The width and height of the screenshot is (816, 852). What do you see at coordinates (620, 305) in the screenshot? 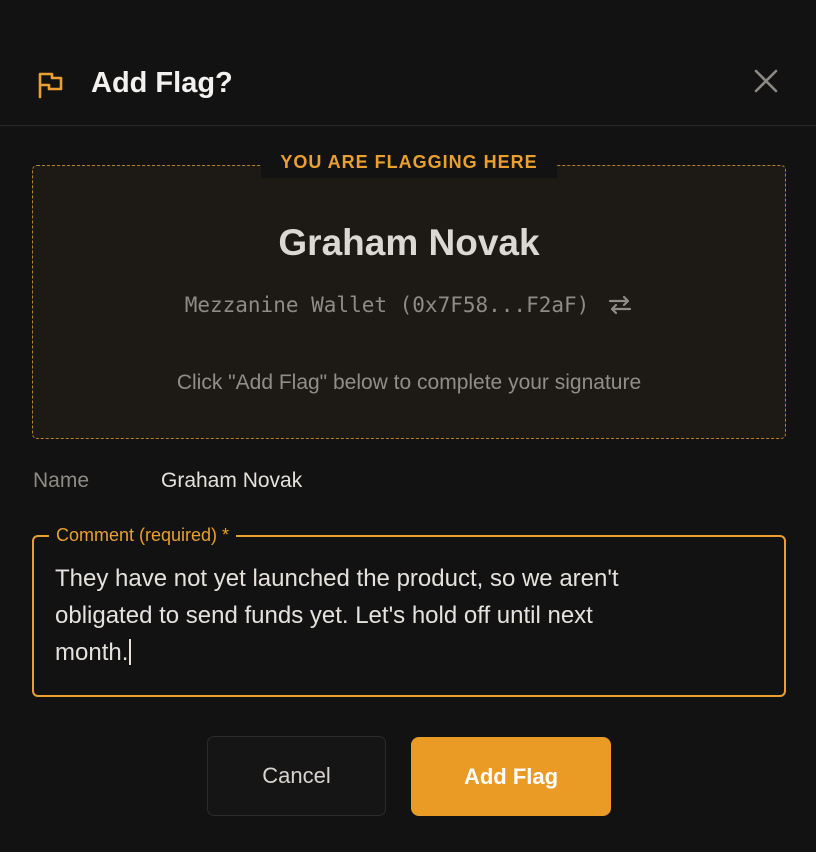
I see `swap-icon` at bounding box center [620, 305].